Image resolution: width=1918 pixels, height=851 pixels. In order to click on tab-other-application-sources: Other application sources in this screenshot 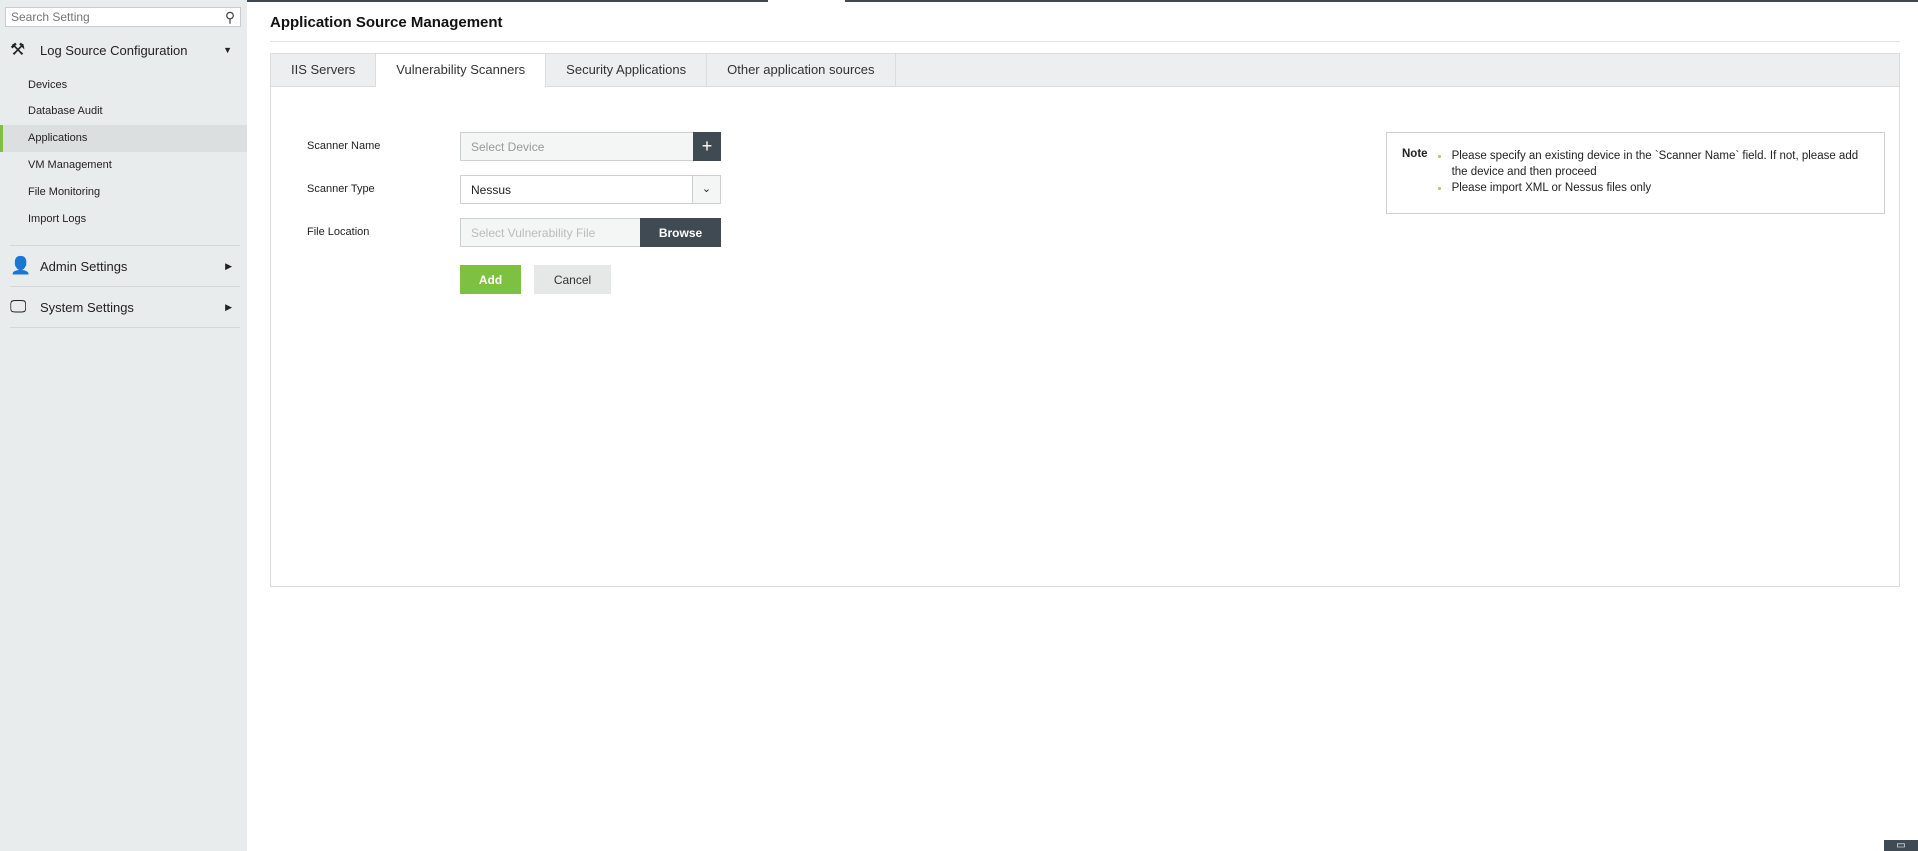, I will do `click(801, 70)`.